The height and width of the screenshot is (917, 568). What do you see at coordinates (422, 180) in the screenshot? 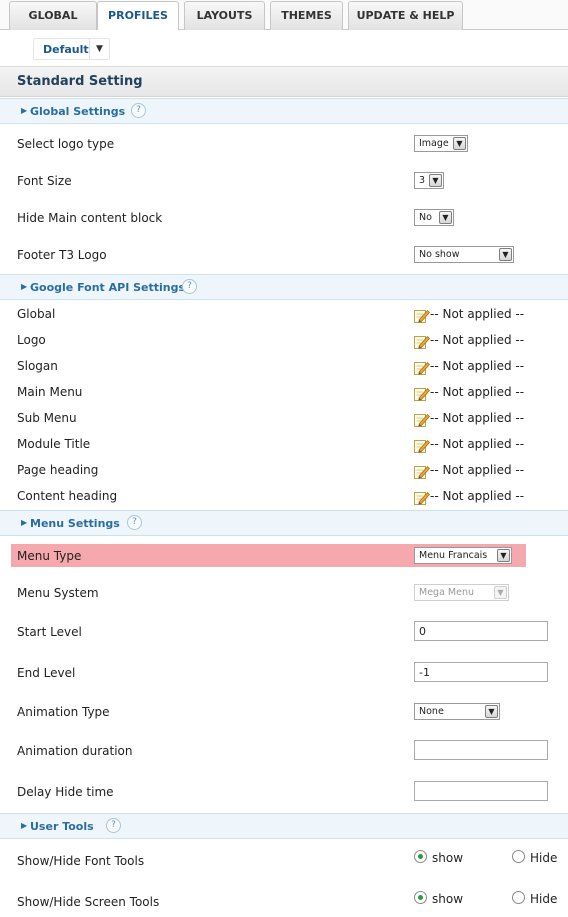
I see `font-size-value: 3` at bounding box center [422, 180].